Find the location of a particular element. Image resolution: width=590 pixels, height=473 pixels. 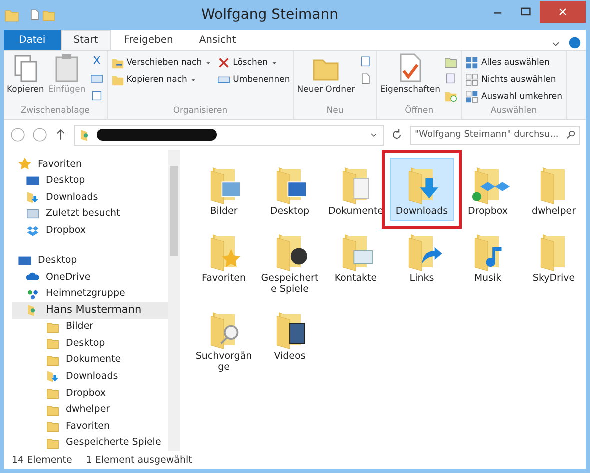

scrollbar is located at coordinates (174, 300).